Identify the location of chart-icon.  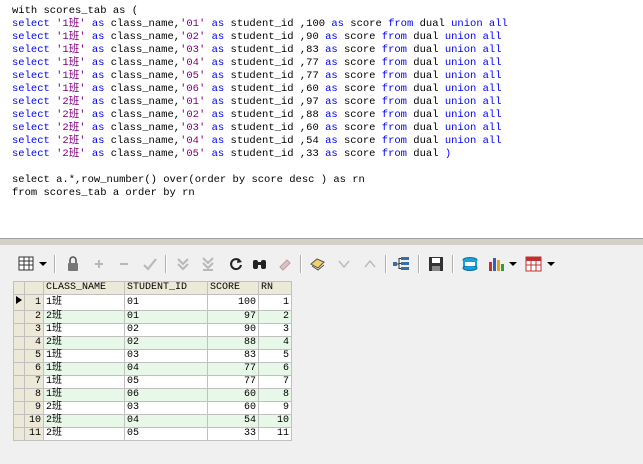
(496, 264).